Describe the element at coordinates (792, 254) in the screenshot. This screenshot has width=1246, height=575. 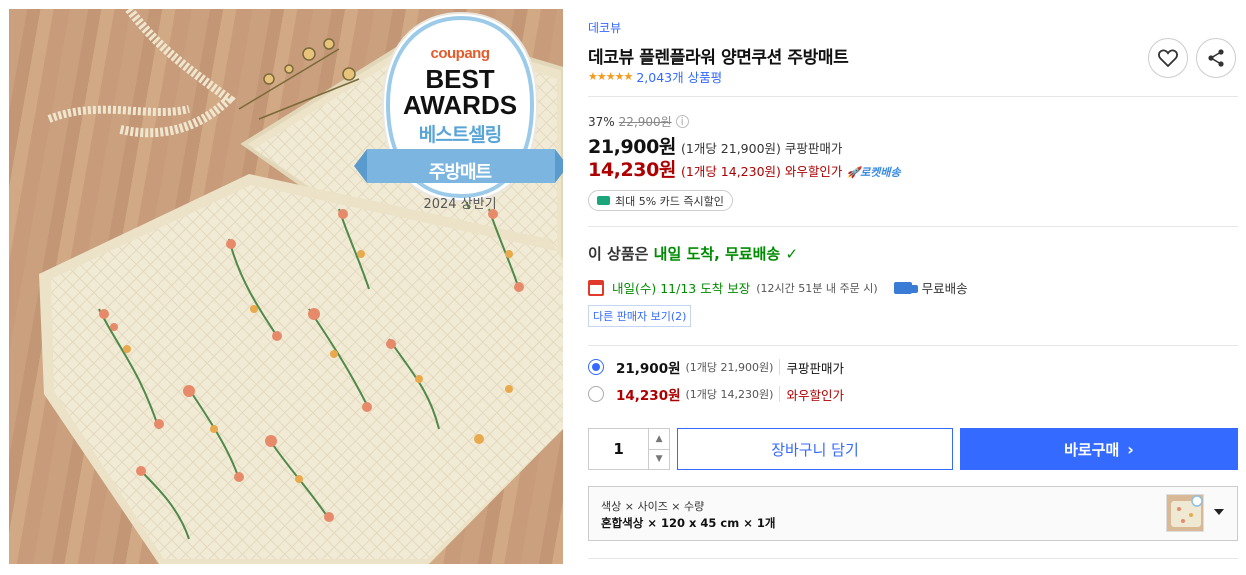
I see `check-icon: ✓` at that location.